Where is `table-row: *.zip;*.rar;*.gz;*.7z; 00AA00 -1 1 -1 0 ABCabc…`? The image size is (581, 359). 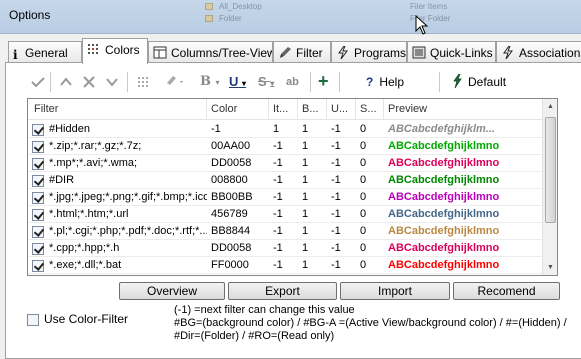 table-row: *.zip;*.rar;*.gz;*.7z; 00AA00 -1 1 -1 0 ABCabc… is located at coordinates (285, 146).